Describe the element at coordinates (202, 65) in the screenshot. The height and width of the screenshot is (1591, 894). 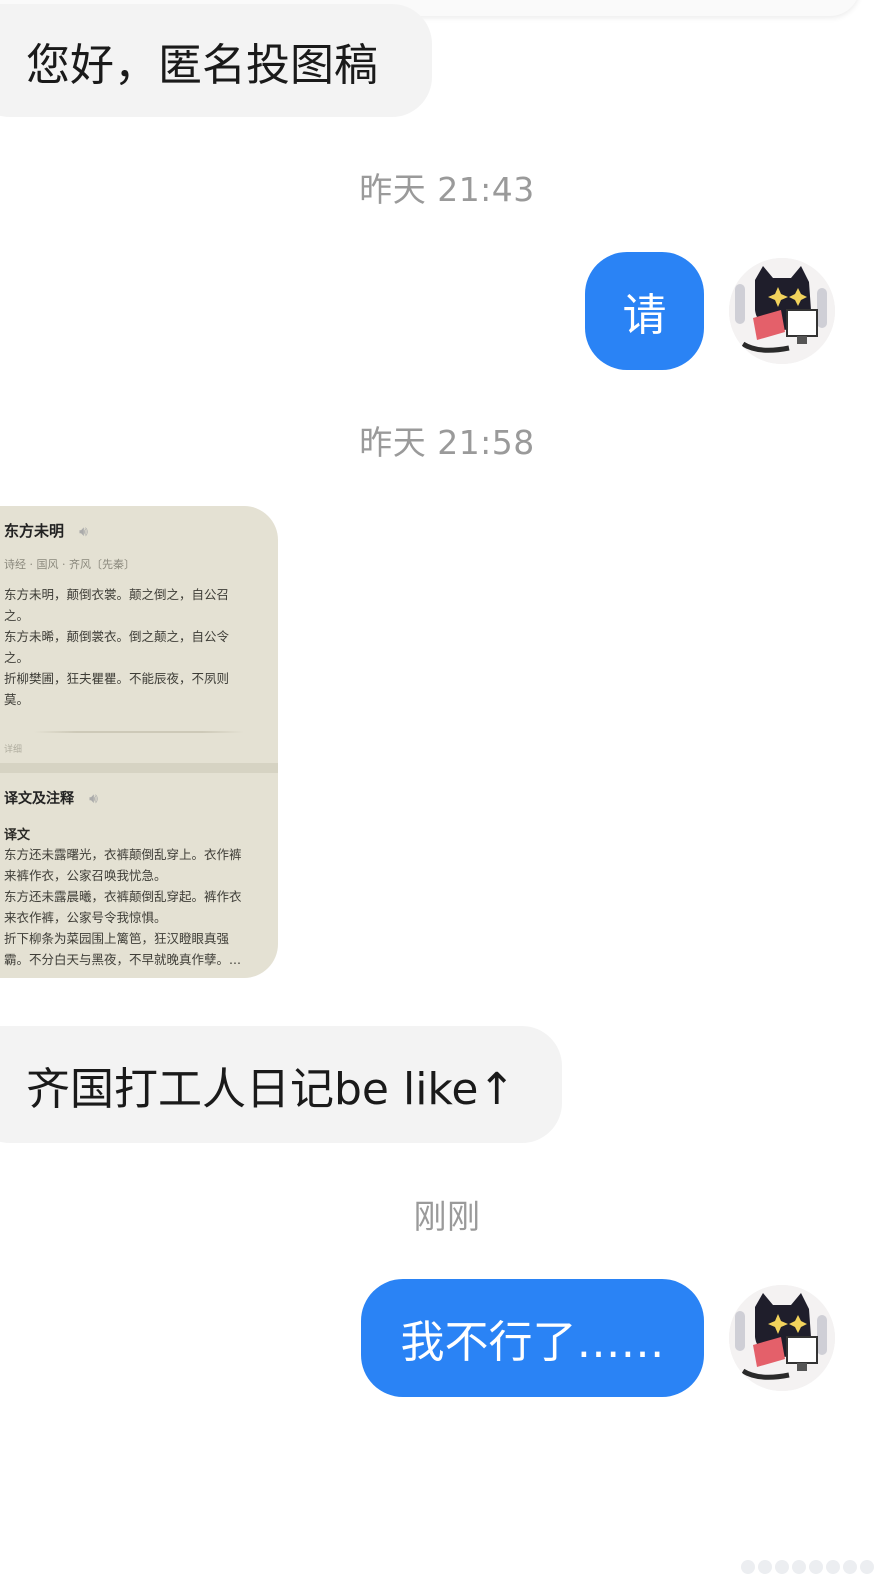
I see `message-text: 您好，匿名投图稿` at that location.